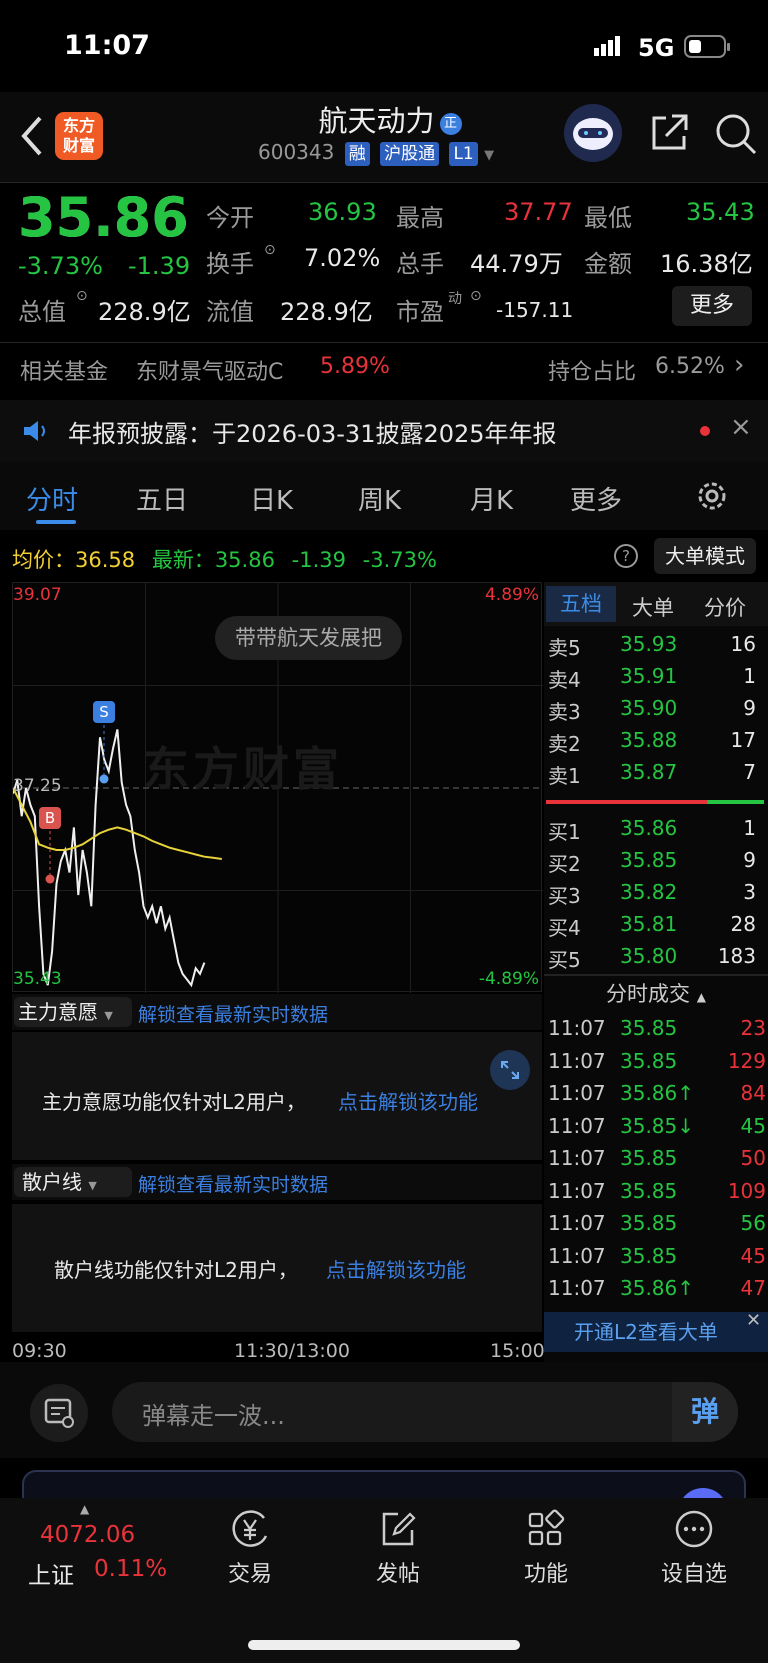  I want to click on gear-icon, so click(712, 498).